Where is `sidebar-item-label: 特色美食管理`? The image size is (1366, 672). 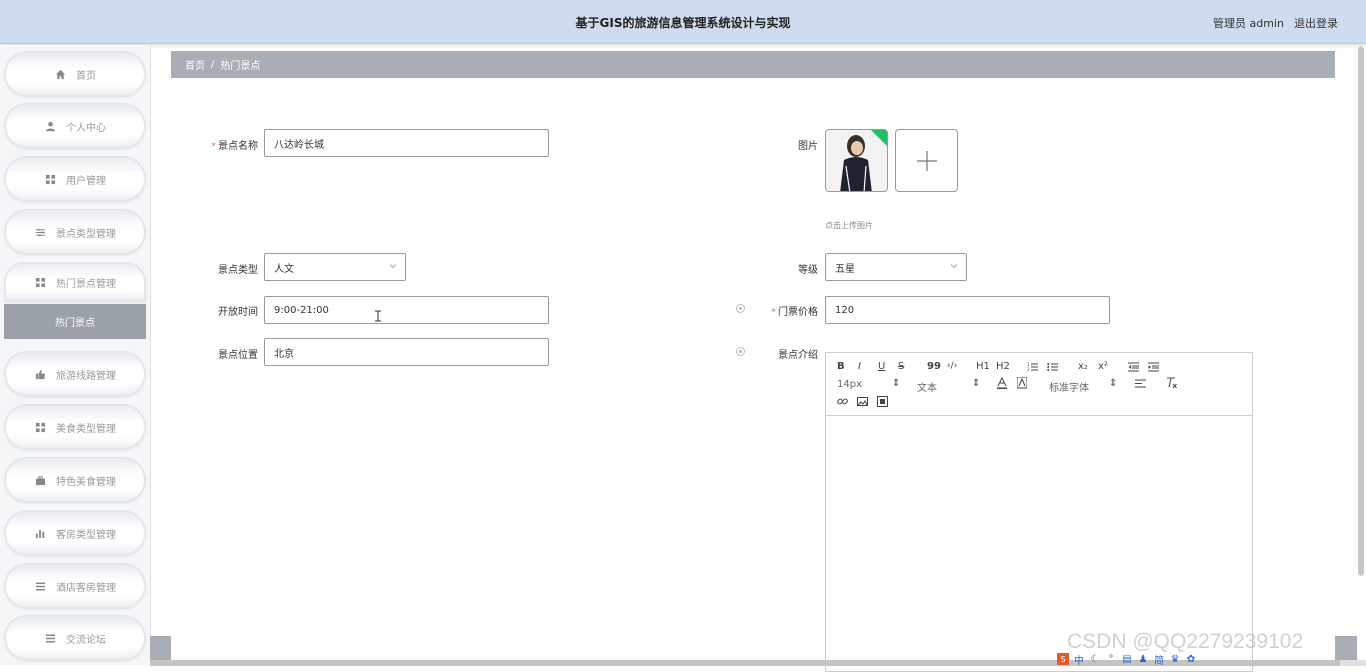
sidebar-item-label: 特色美食管理 is located at coordinates (86, 482).